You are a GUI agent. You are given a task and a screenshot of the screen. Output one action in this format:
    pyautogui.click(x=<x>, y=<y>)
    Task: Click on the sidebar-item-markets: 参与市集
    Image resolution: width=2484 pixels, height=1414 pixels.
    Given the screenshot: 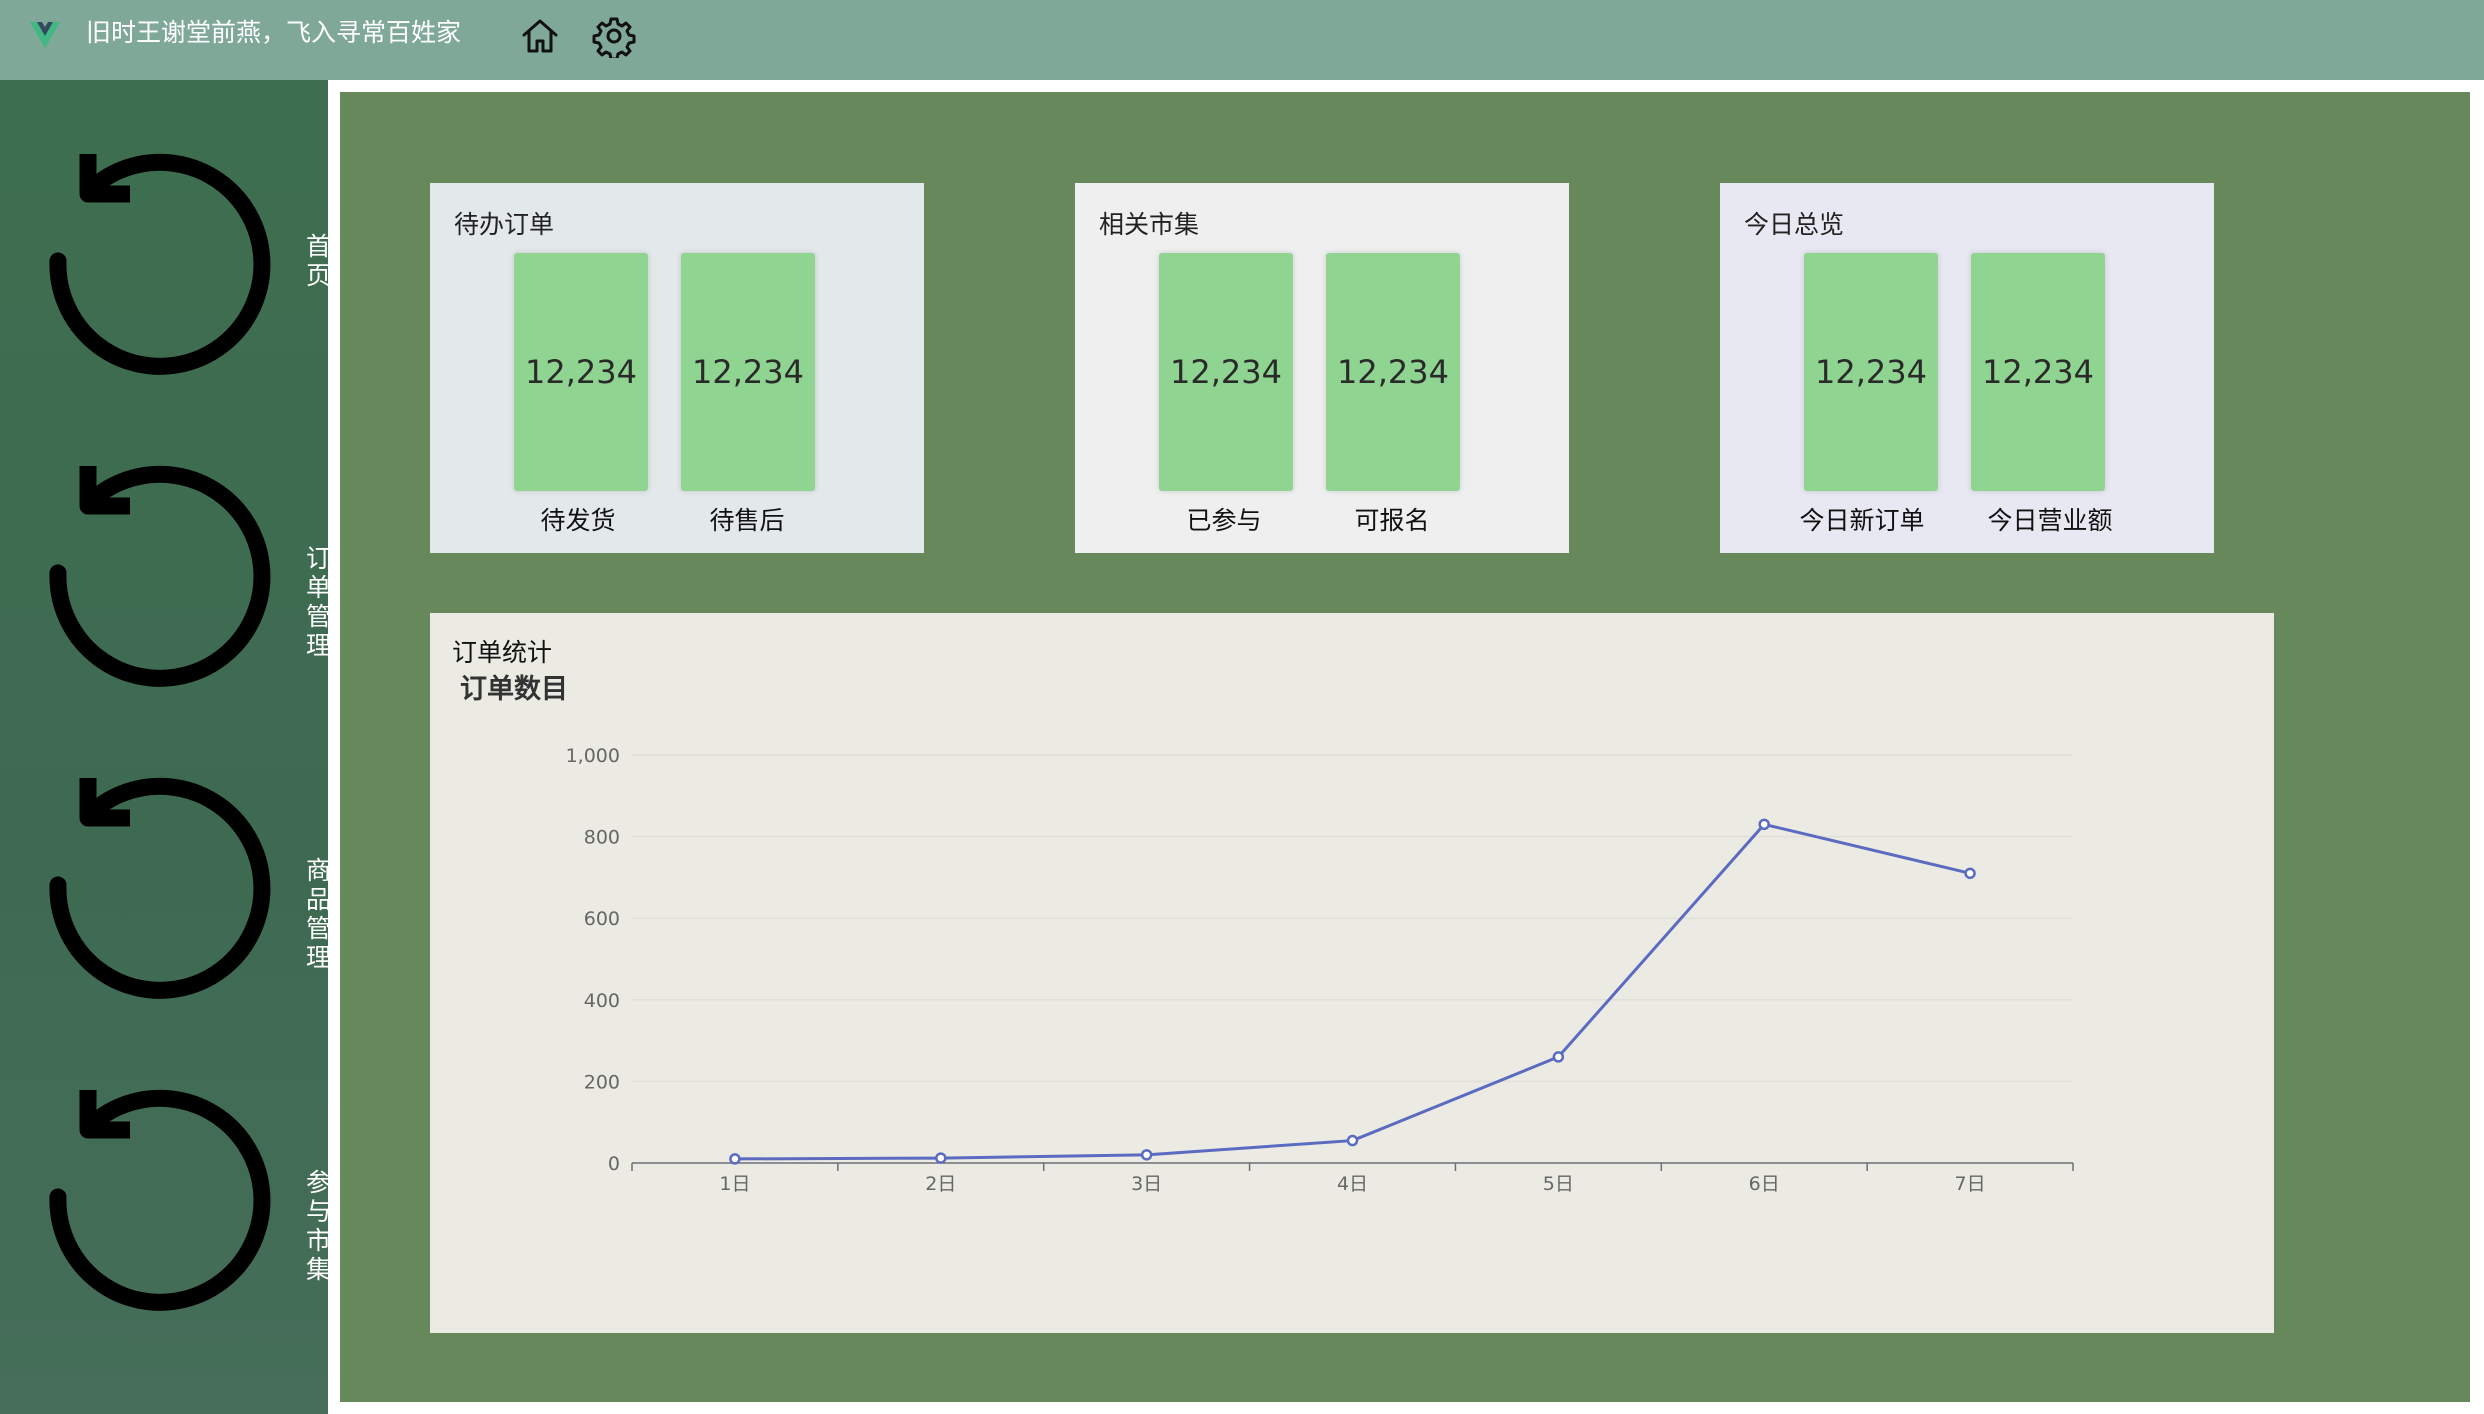 What is the action you would take?
    pyautogui.click(x=164, y=1163)
    